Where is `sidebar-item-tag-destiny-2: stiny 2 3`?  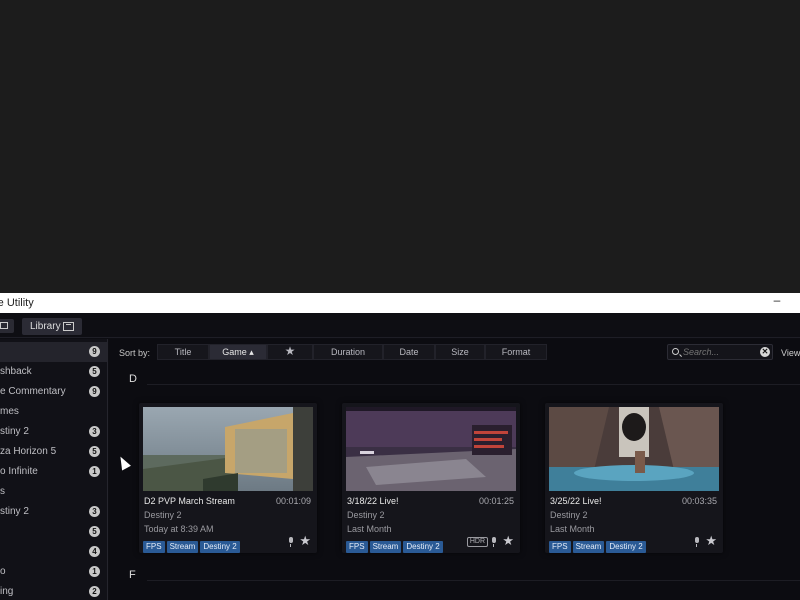 sidebar-item-tag-destiny-2: stiny 2 3 is located at coordinates (53, 512).